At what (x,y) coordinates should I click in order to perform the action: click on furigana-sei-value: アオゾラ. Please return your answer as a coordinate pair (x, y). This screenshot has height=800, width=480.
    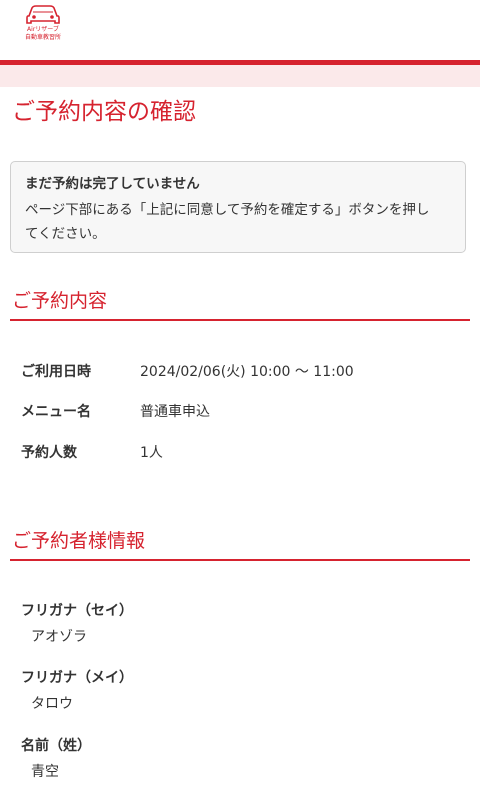
    Looking at the image, I should click on (59, 637).